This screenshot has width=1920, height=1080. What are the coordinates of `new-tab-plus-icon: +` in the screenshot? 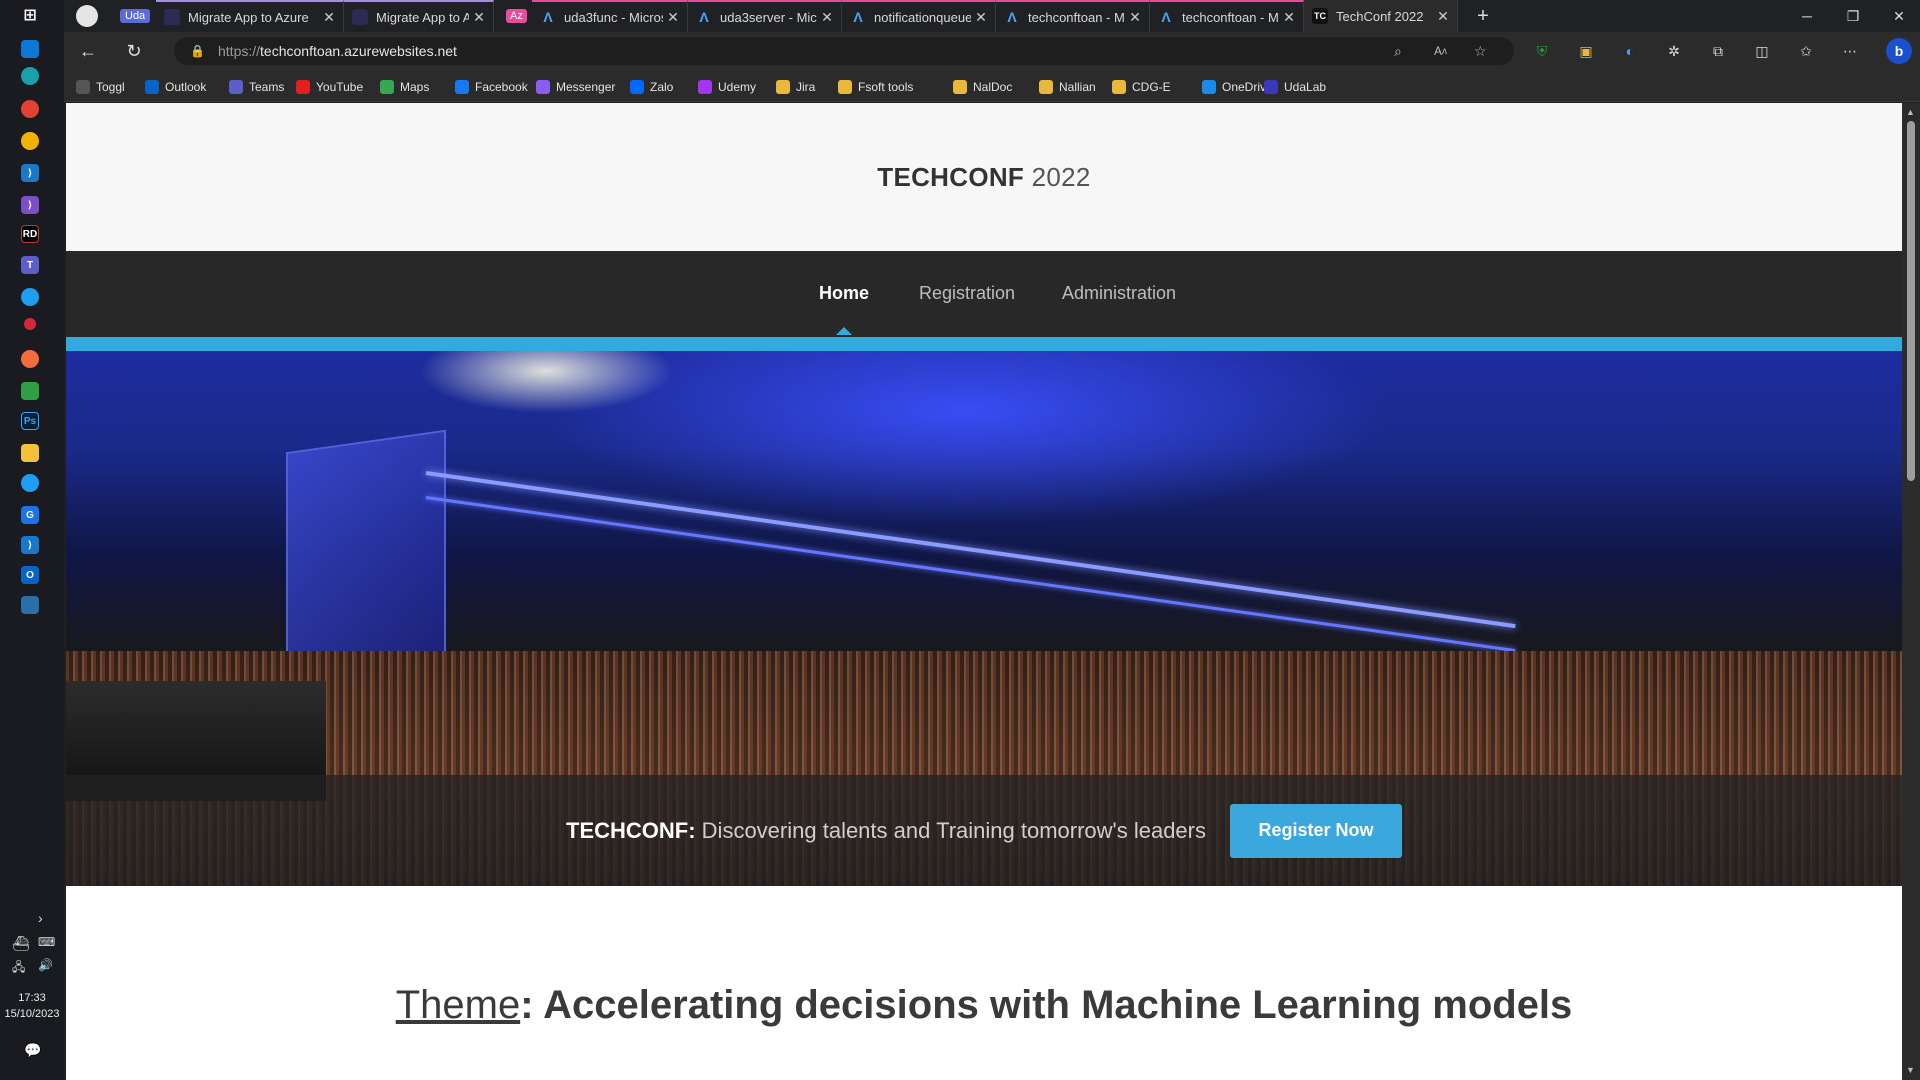 It's located at (1483, 16).